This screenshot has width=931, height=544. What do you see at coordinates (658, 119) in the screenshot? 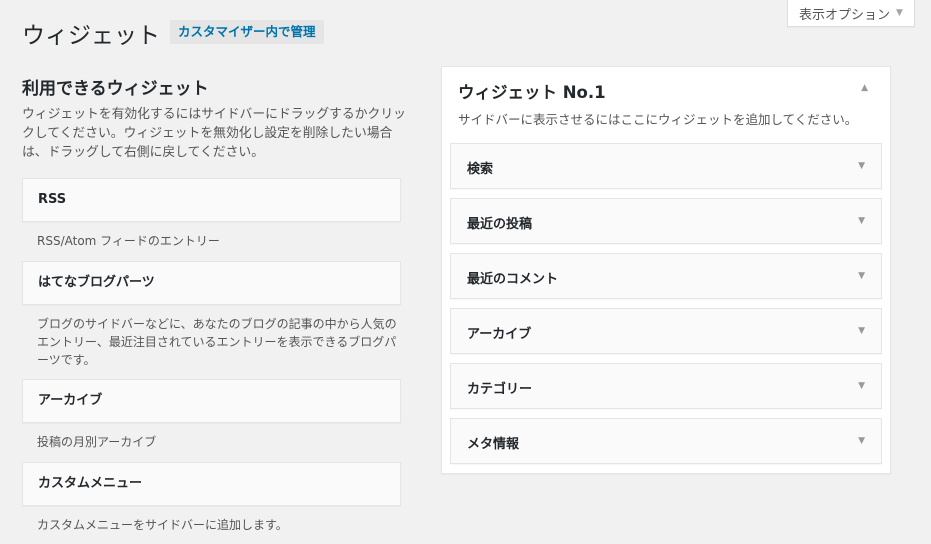
I see `sidebar-description: サイドバーに表示させるにはここにウィジェットを追加してください。` at bounding box center [658, 119].